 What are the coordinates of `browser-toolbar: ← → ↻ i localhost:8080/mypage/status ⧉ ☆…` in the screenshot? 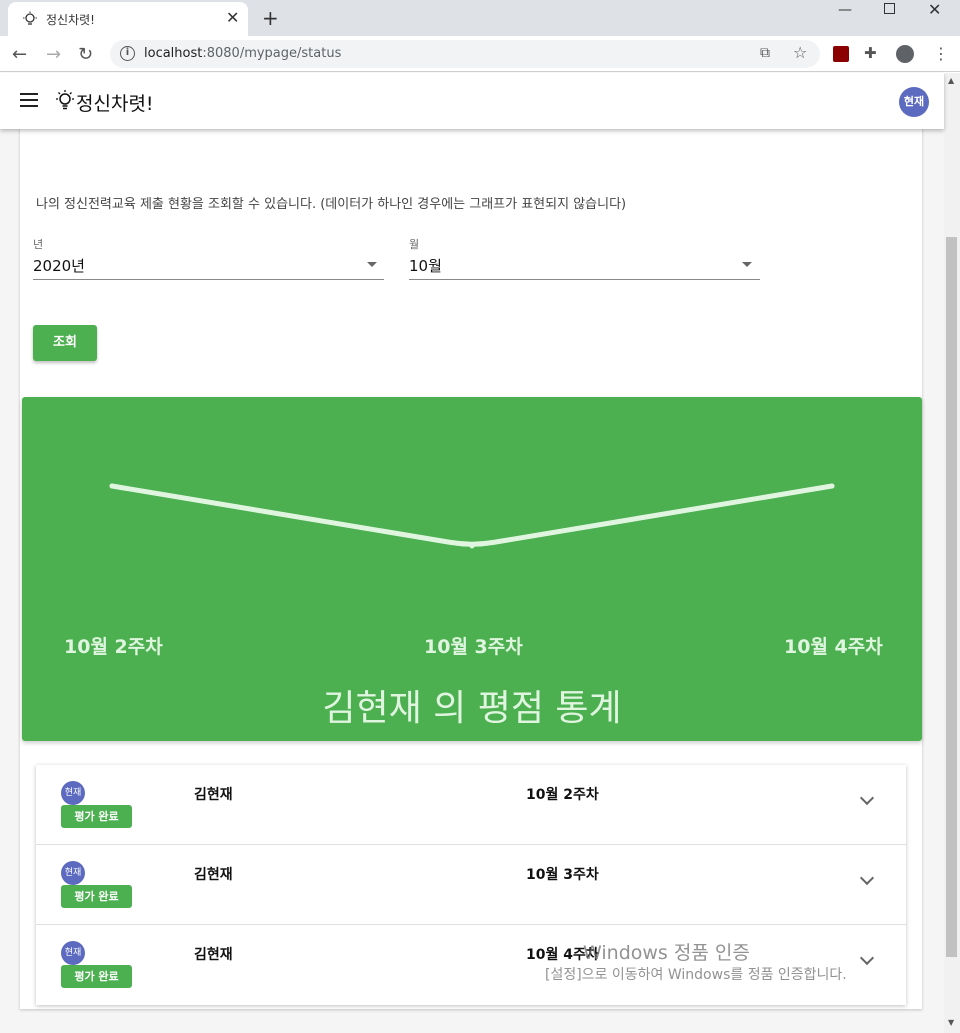 It's located at (480, 54).